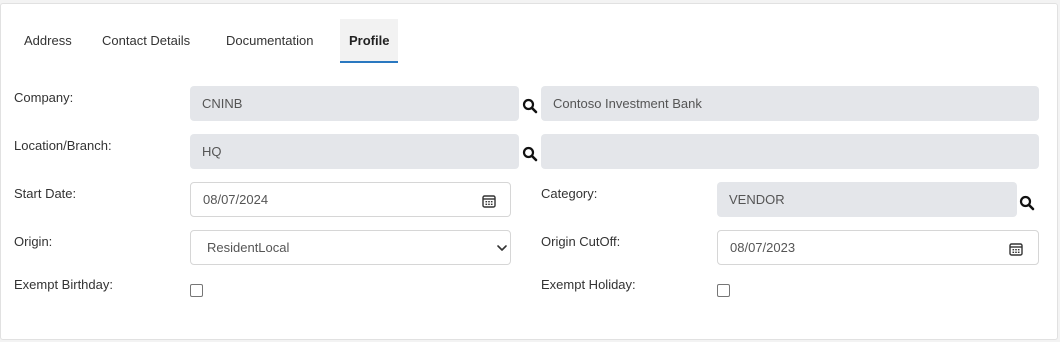 The height and width of the screenshot is (342, 1060). I want to click on tab-address: Address, so click(48, 41).